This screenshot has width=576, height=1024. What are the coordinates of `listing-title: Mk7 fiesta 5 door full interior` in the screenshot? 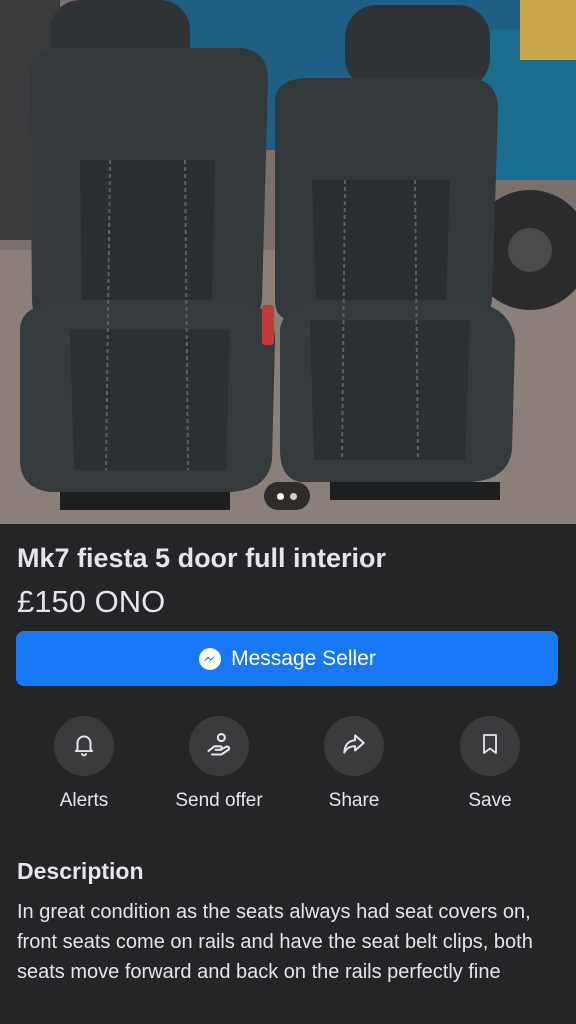 It's located at (202, 558).